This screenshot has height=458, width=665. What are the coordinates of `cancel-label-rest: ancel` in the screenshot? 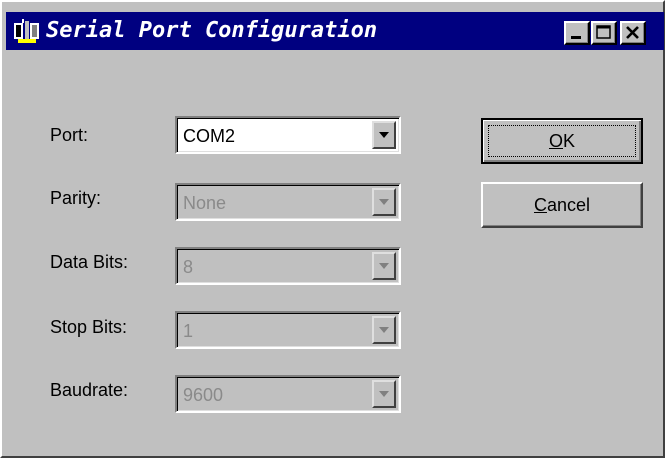 It's located at (568, 205).